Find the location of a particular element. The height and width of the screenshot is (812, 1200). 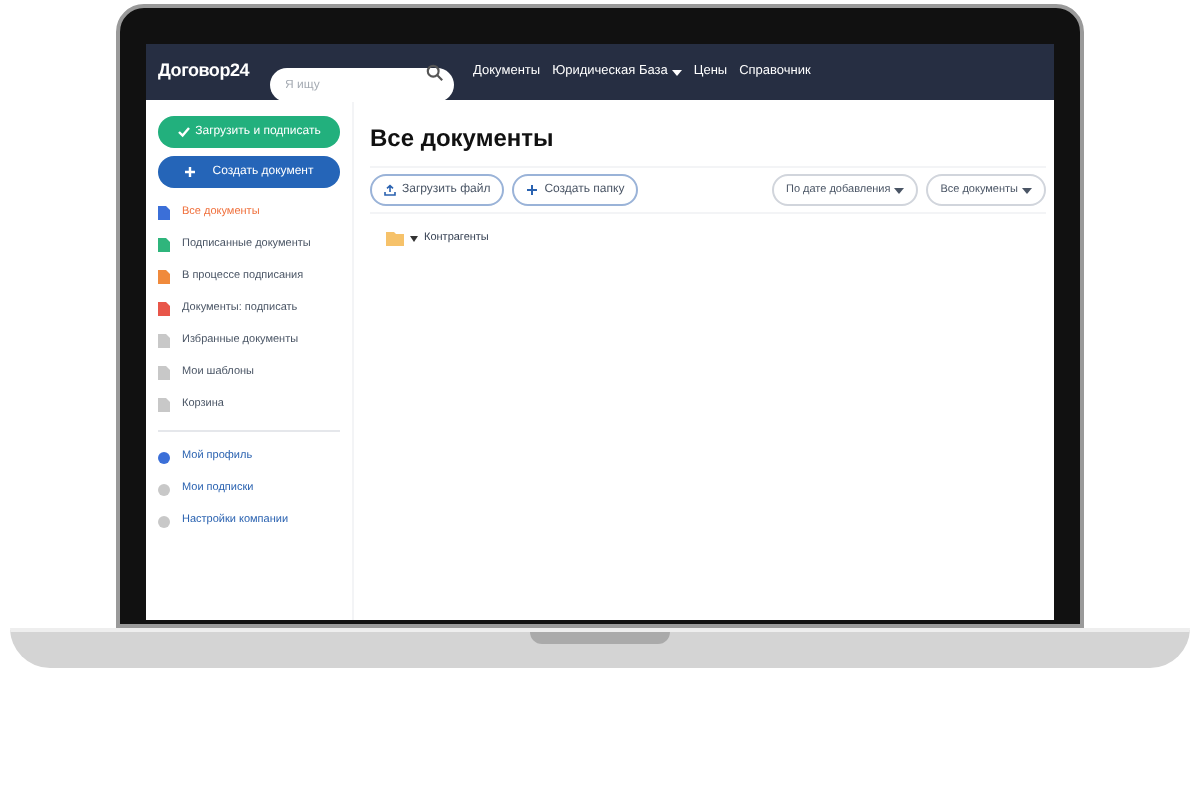

folder-icon is located at coordinates (395, 238).